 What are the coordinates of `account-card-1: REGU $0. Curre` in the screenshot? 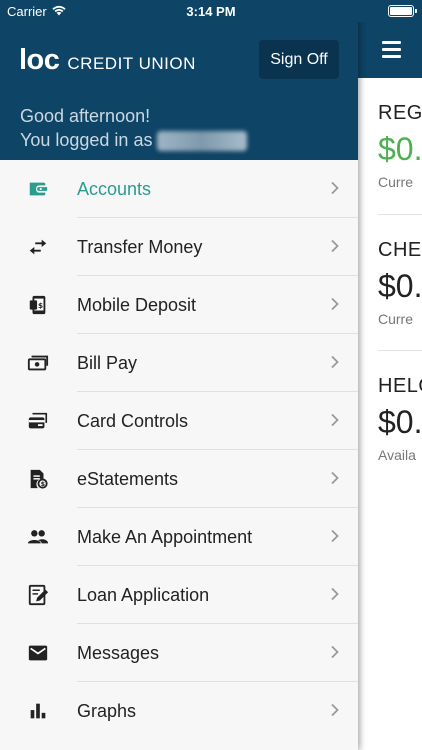 It's located at (400, 146).